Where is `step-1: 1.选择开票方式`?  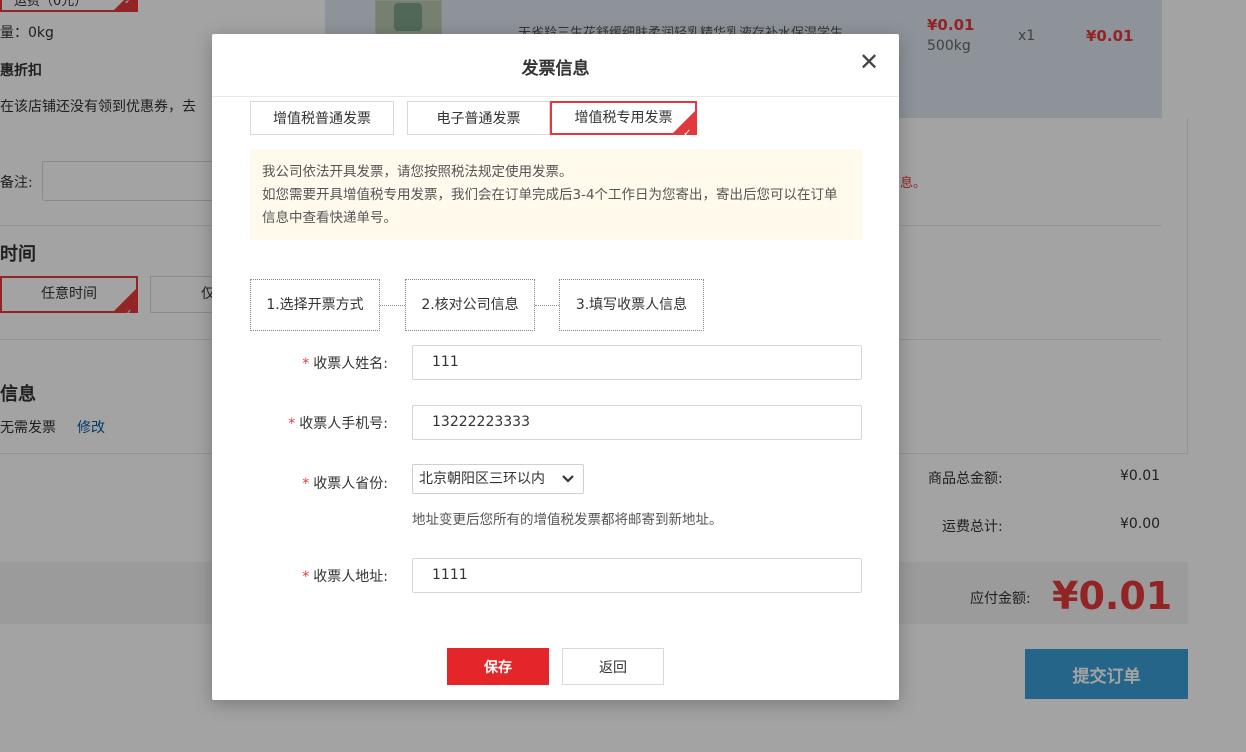 step-1: 1.选择开票方式 is located at coordinates (315, 305).